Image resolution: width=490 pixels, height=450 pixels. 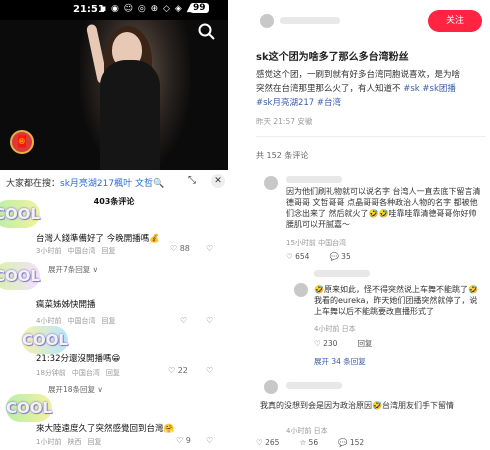 I want to click on like-count: 88, so click(x=184, y=248).